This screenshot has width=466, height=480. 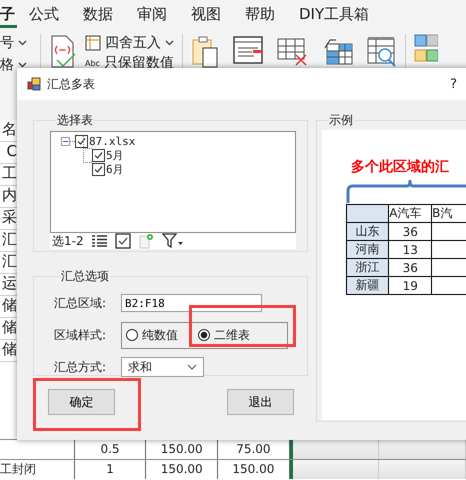 I want to click on range-label: 选1-2, so click(x=68, y=241).